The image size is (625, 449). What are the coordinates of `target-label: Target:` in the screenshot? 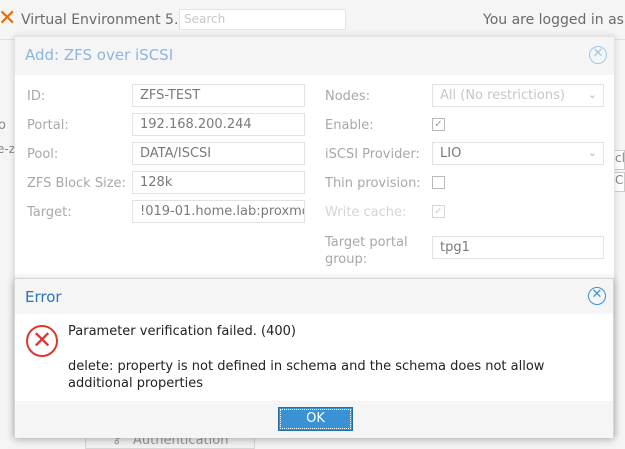 It's located at (49, 212).